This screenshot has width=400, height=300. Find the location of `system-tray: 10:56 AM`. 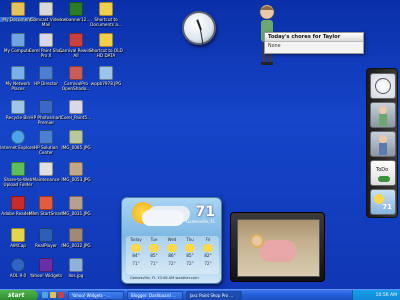

system-tray: 10:56 AM is located at coordinates (376, 295).